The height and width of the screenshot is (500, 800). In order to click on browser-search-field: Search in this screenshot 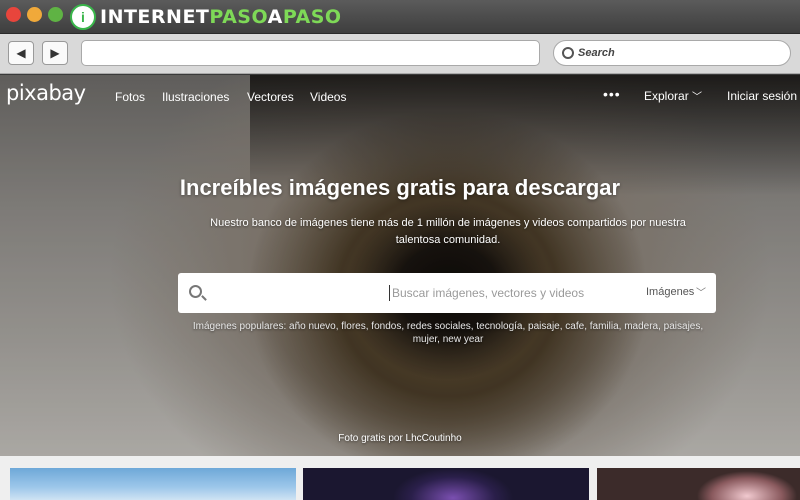, I will do `click(672, 53)`.